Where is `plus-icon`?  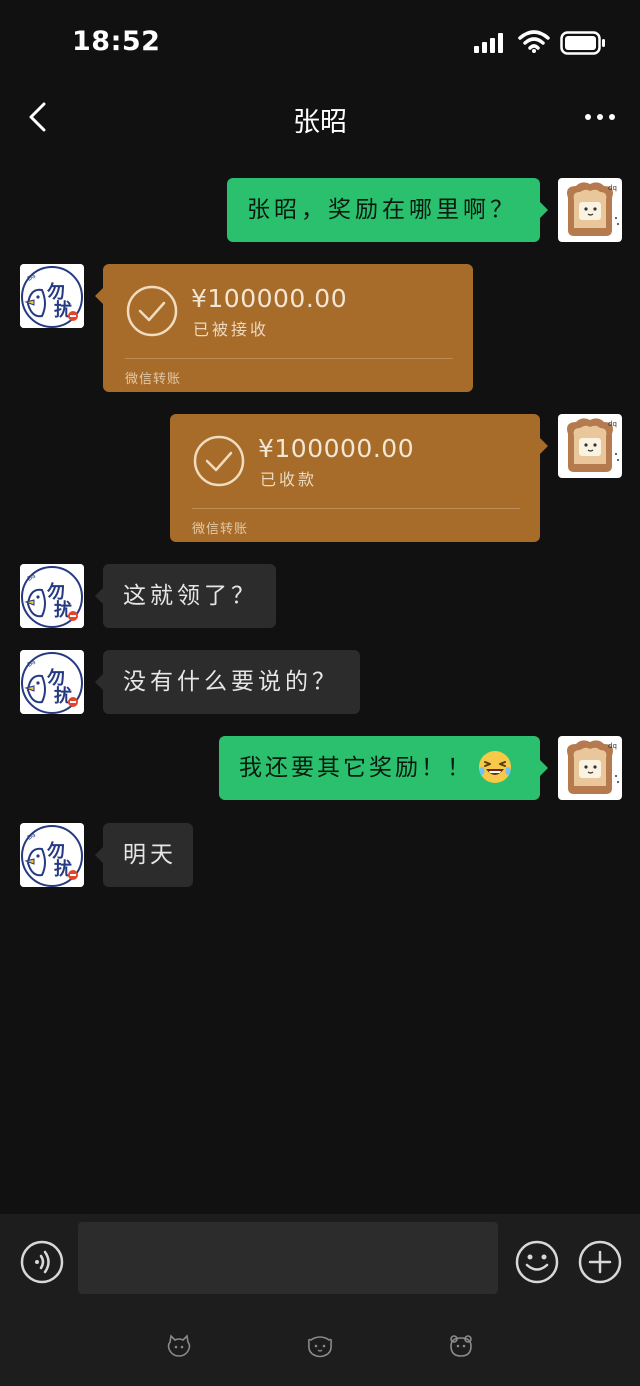
plus-icon is located at coordinates (600, 1262).